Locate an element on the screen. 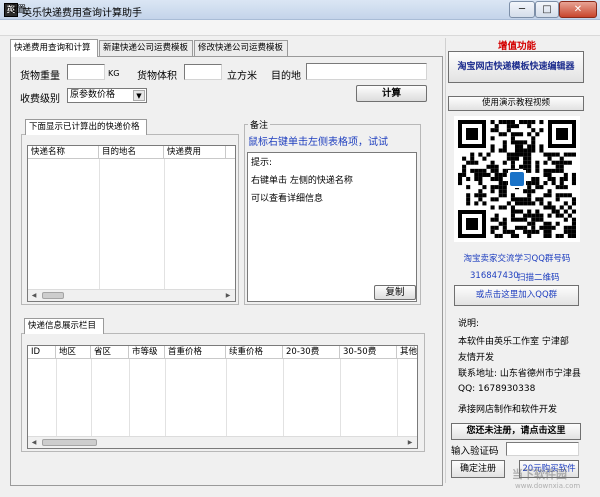 The height and width of the screenshot is (497, 600). tutorial-video-button: 使用演示教程视频 is located at coordinates (516, 103).